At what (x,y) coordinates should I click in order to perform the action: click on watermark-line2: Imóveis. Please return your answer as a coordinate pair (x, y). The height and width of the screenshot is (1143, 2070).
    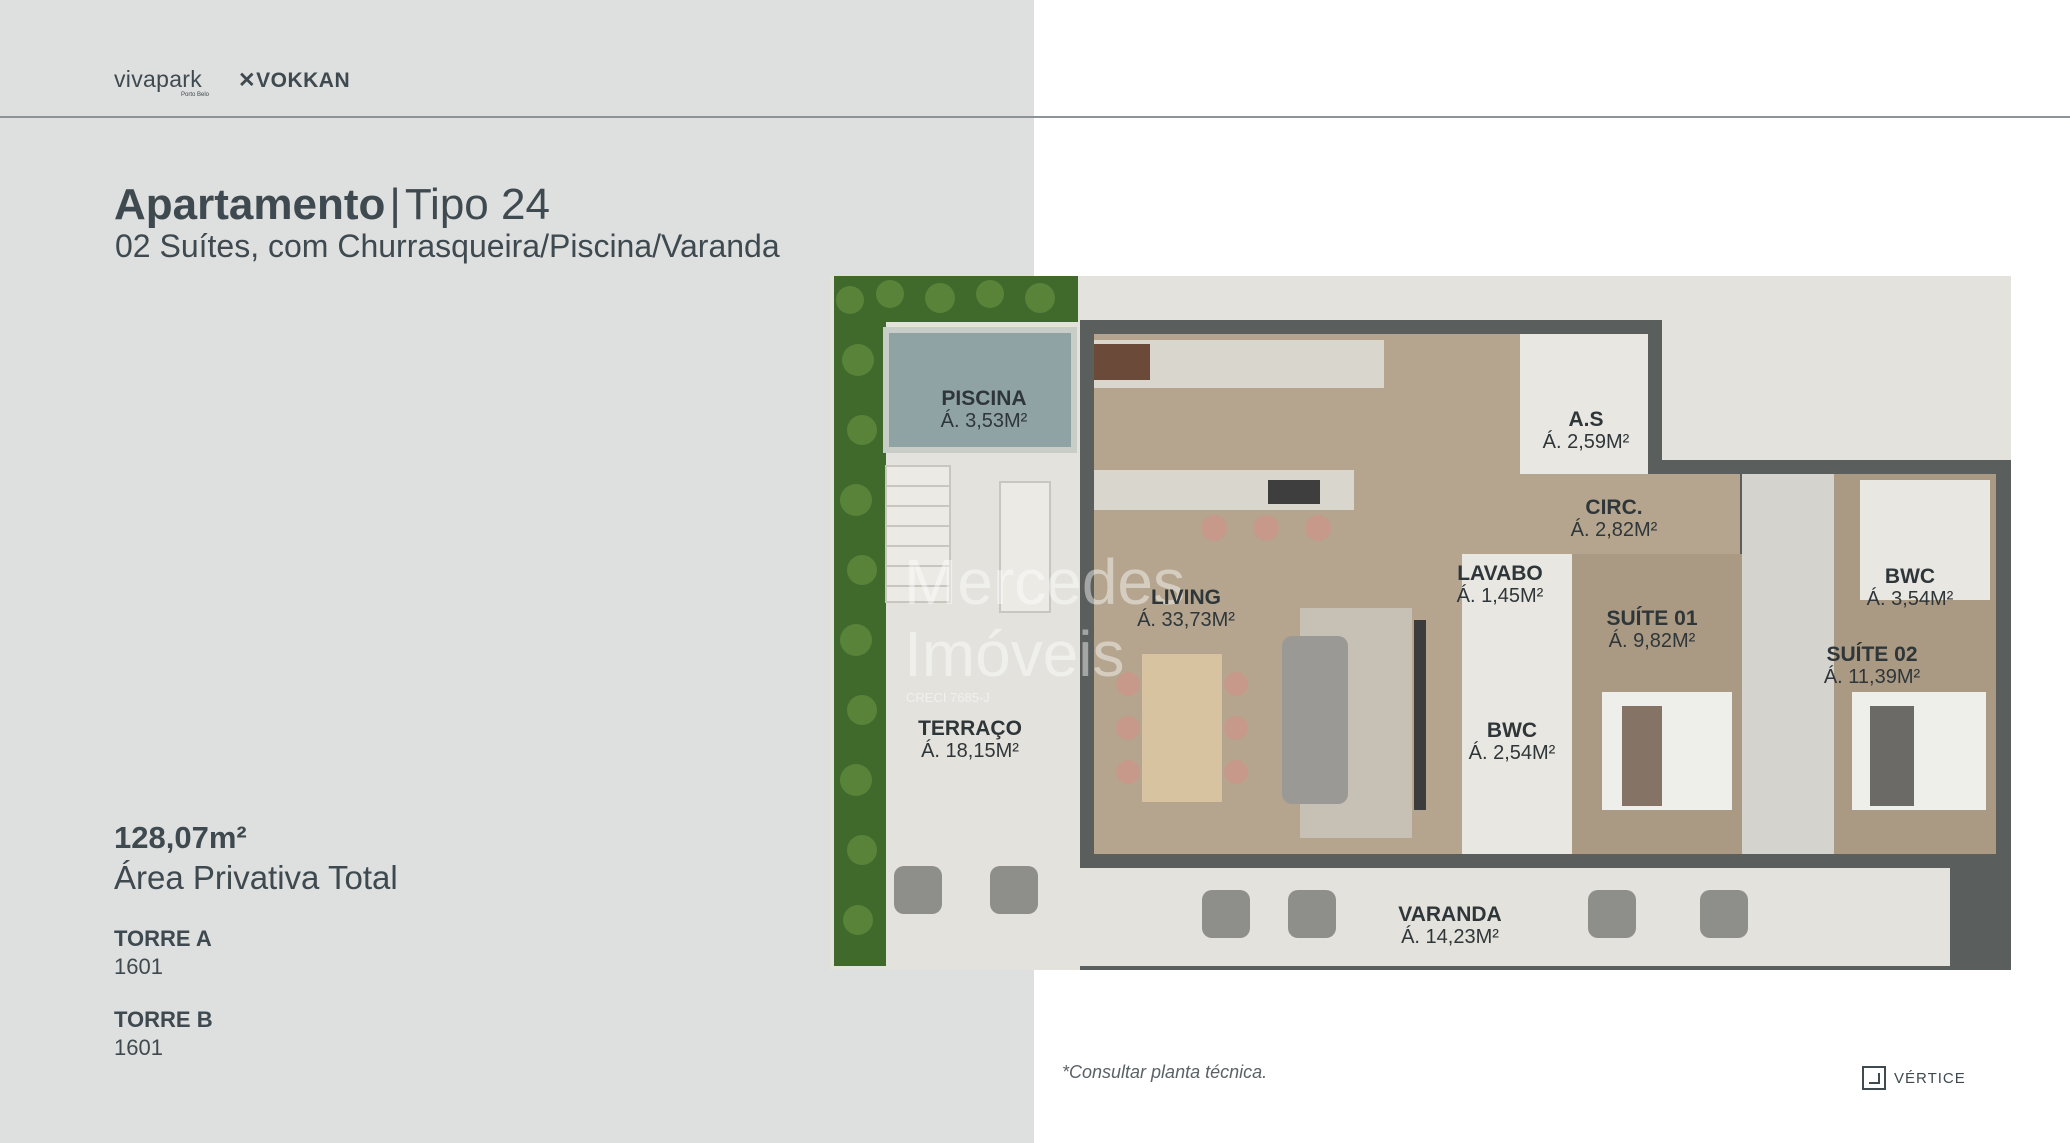
    Looking at the image, I should click on (1014, 654).